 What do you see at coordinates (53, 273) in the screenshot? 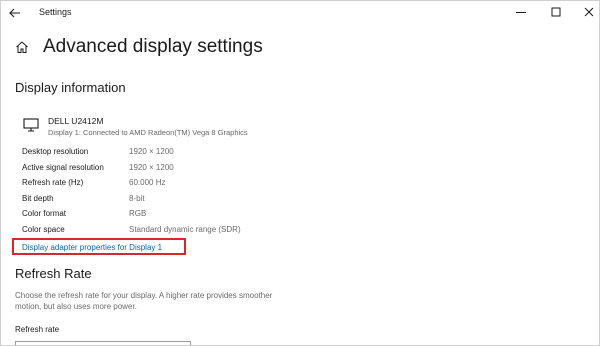
I see `refresh-rate-heading: Refresh Rate` at bounding box center [53, 273].